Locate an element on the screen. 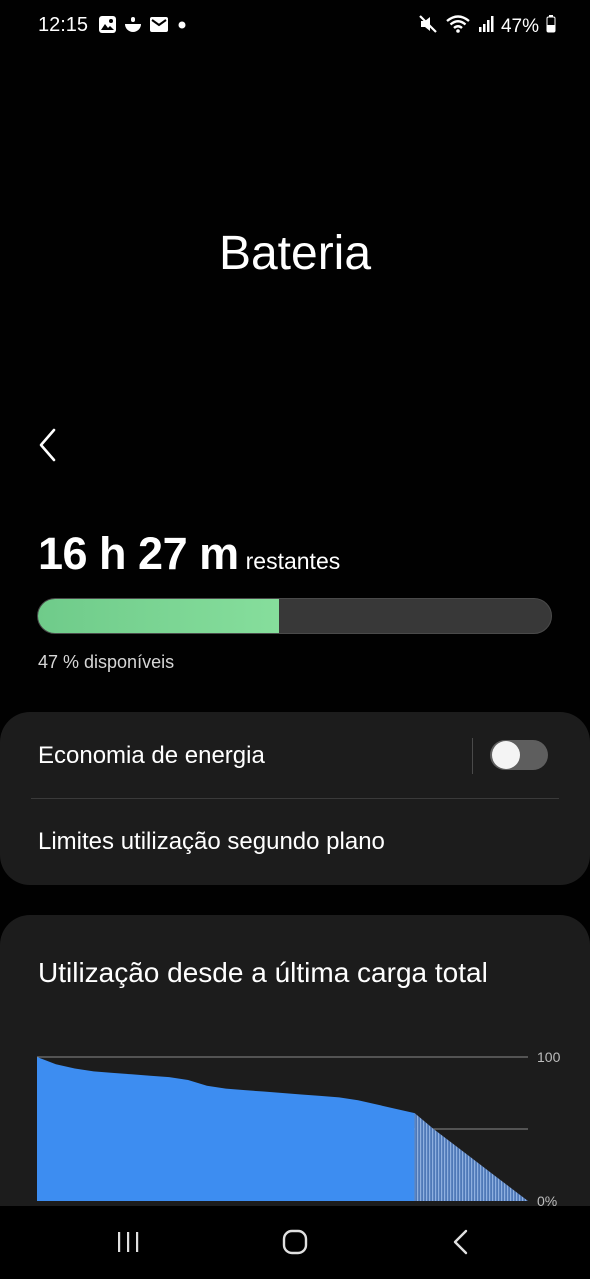 The height and width of the screenshot is (1279, 590). system-icons: 47% is located at coordinates (487, 26).